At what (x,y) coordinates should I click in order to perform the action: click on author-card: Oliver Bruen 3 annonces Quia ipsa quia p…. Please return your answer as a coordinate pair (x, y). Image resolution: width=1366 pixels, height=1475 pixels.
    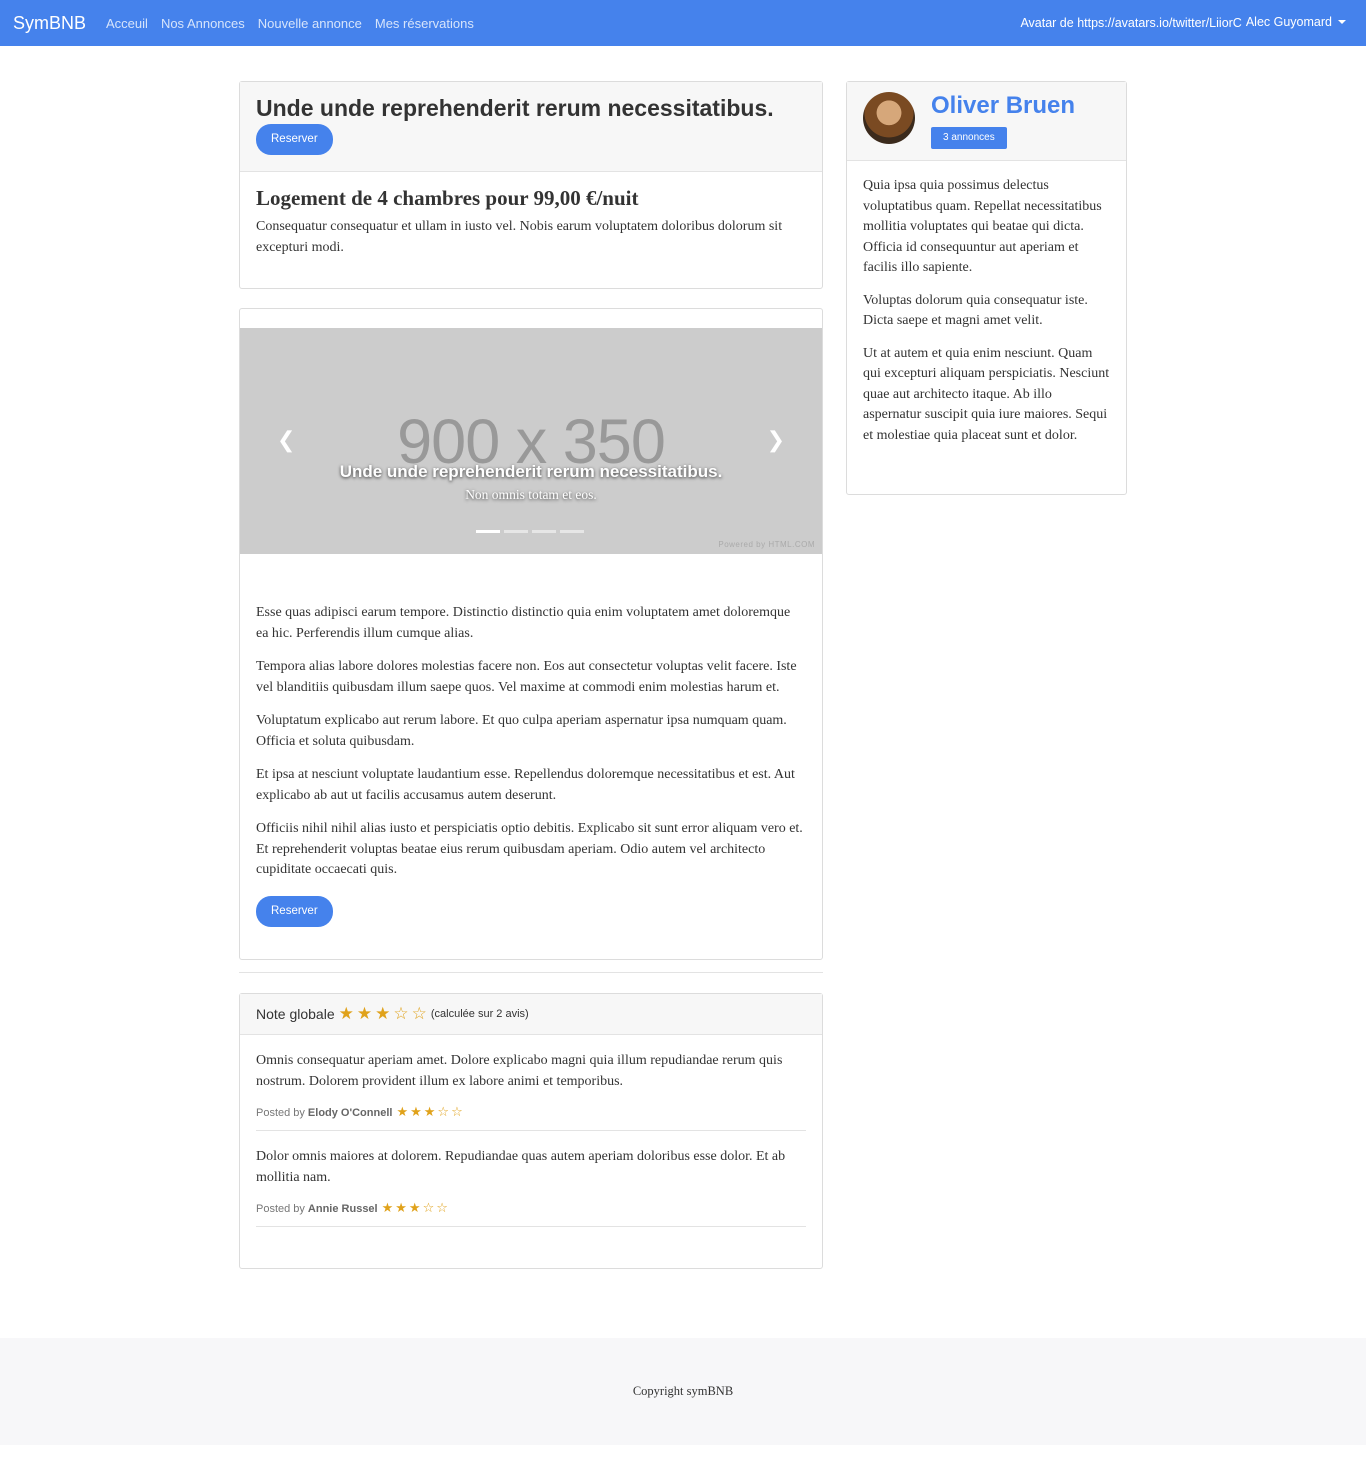
    Looking at the image, I should click on (986, 288).